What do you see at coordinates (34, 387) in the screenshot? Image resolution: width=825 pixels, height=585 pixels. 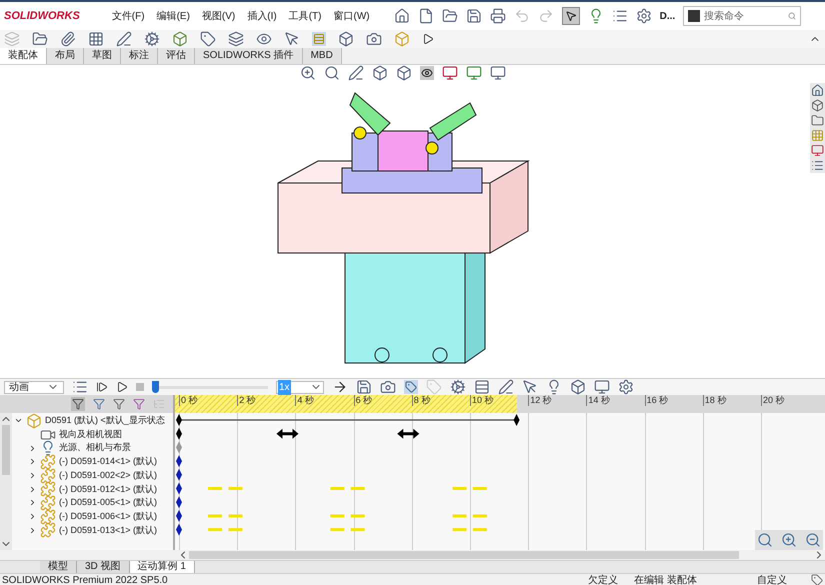 I see `study-type-dropdown: 动画` at bounding box center [34, 387].